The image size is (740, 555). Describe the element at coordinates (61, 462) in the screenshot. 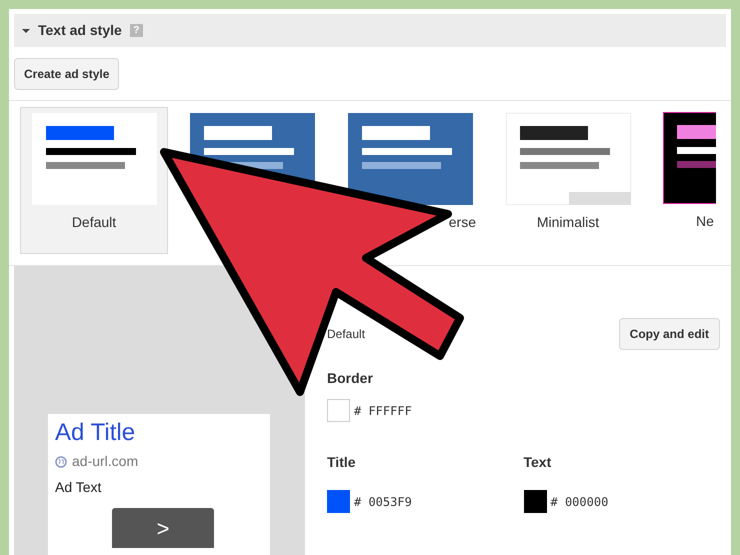

I see `globe-icon` at that location.